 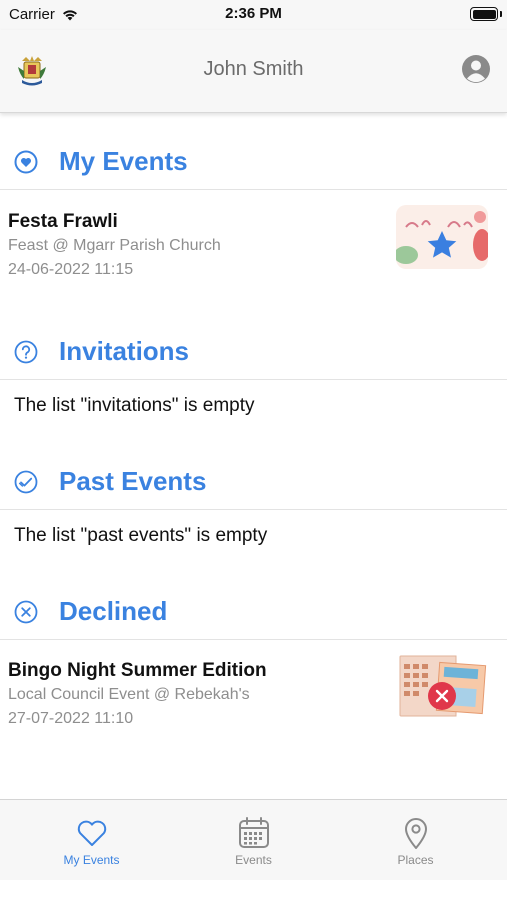 I want to click on section-invitations: Invitations, so click(x=253, y=355).